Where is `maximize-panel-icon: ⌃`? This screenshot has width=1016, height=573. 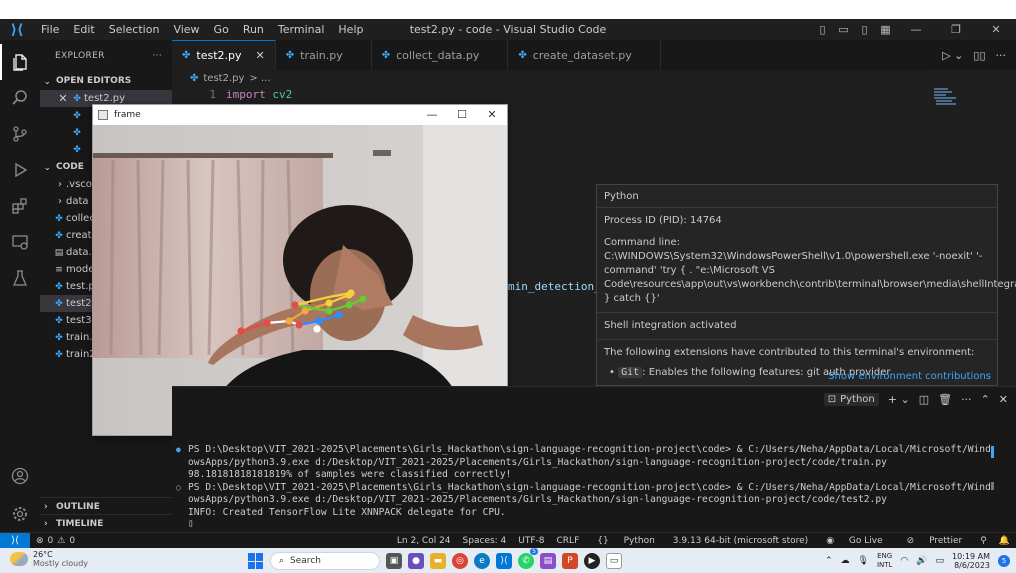 maximize-panel-icon: ⌃ is located at coordinates (985, 399).